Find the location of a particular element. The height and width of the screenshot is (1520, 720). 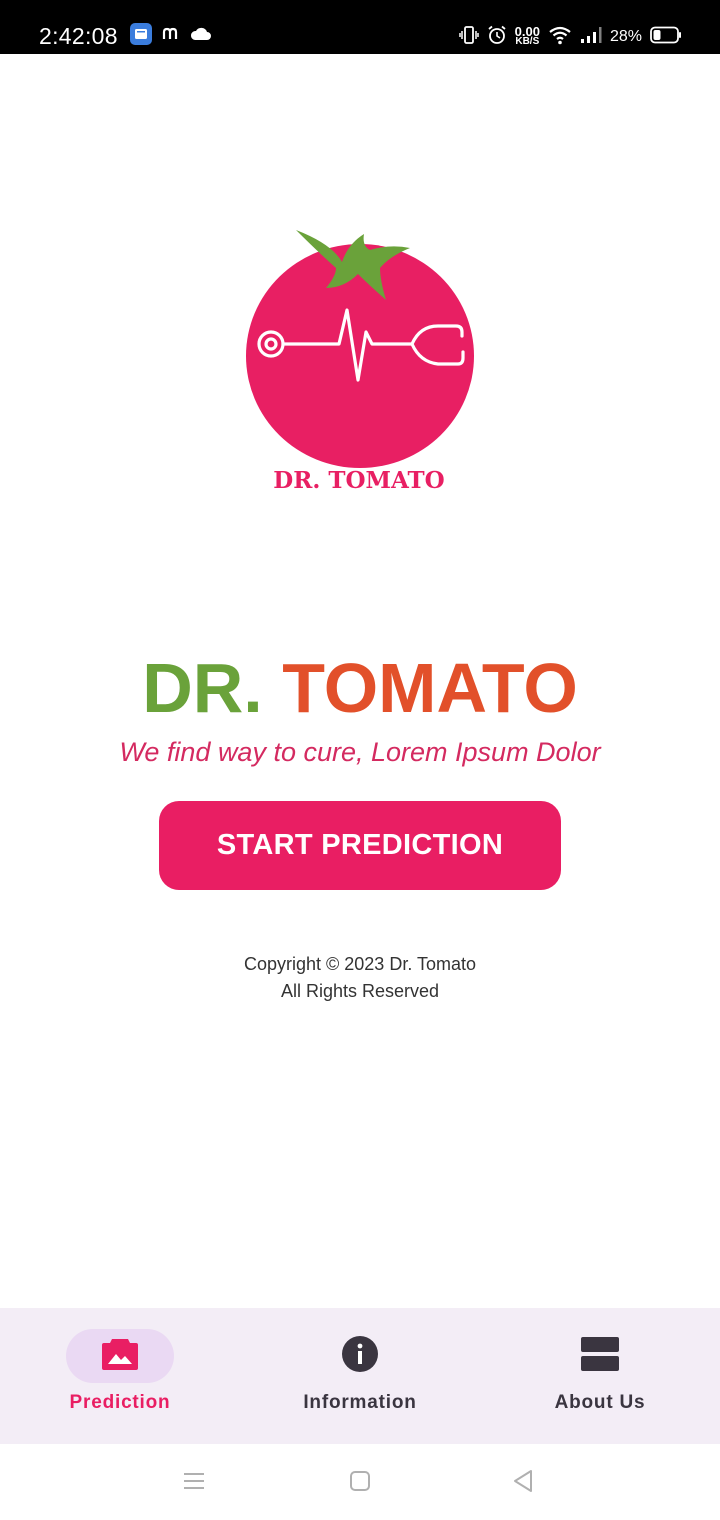

nav-active-indicator is located at coordinates (120, 1356).